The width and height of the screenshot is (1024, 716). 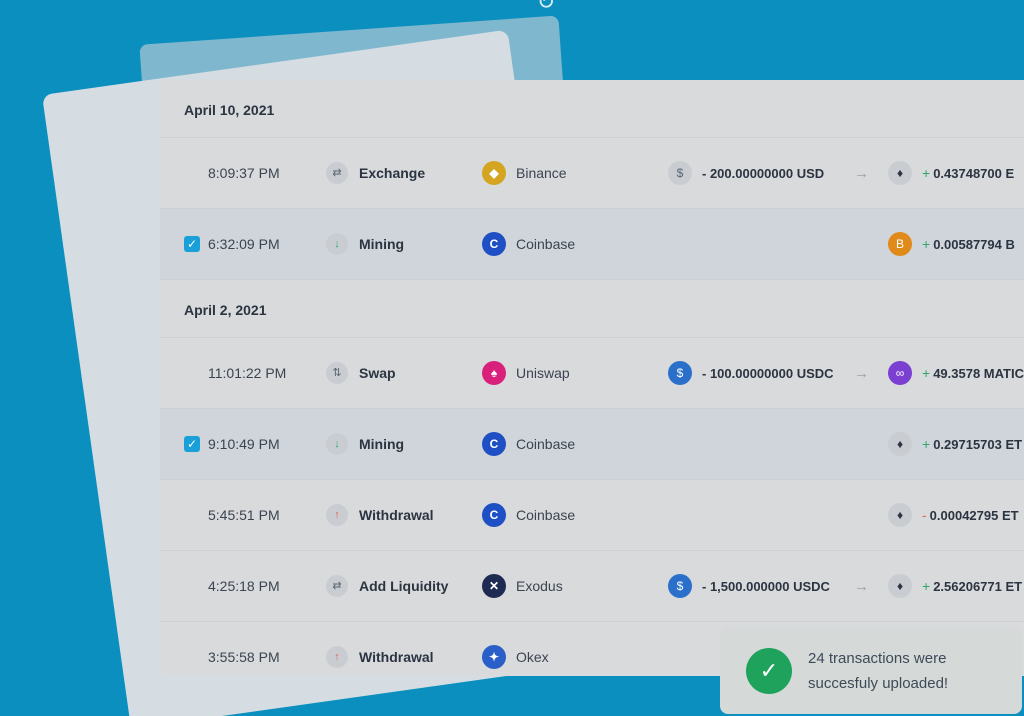 What do you see at coordinates (247, 373) in the screenshot?
I see `transaction-time: 11:01:22 PM` at bounding box center [247, 373].